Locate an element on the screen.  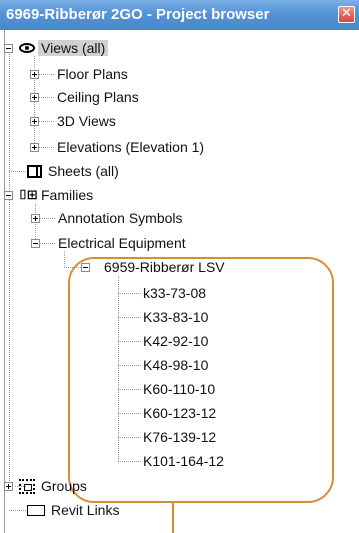
tree-item-family-ribberor: 6959-Ribberør LSV is located at coordinates (153, 267).